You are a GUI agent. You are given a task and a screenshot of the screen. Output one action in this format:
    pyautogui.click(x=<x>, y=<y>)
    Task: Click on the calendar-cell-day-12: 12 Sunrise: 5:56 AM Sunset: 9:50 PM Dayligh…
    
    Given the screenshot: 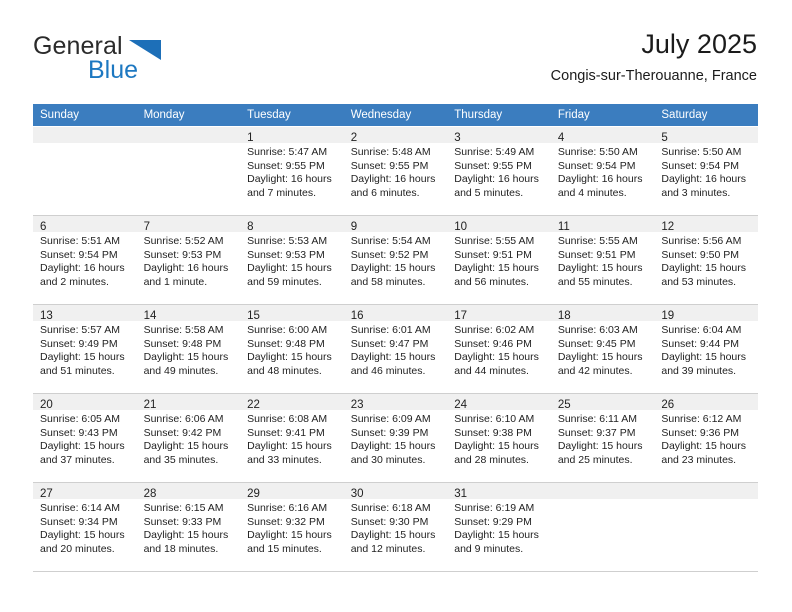 What is the action you would take?
    pyautogui.click(x=706, y=260)
    